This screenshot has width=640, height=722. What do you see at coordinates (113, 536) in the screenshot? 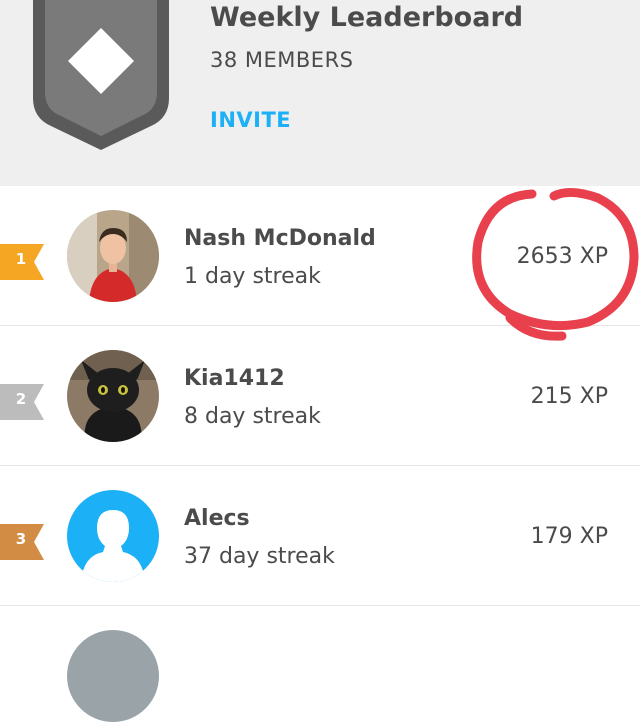
I see `default-user-silhouette-icon` at bounding box center [113, 536].